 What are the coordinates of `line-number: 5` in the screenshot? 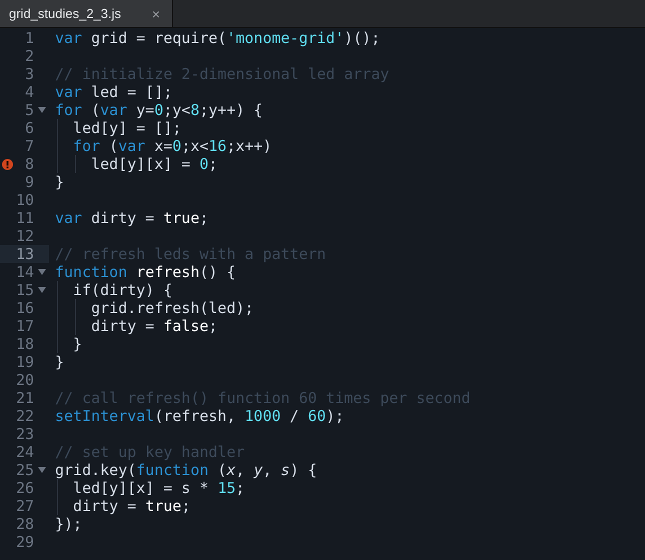 It's located at (29, 110).